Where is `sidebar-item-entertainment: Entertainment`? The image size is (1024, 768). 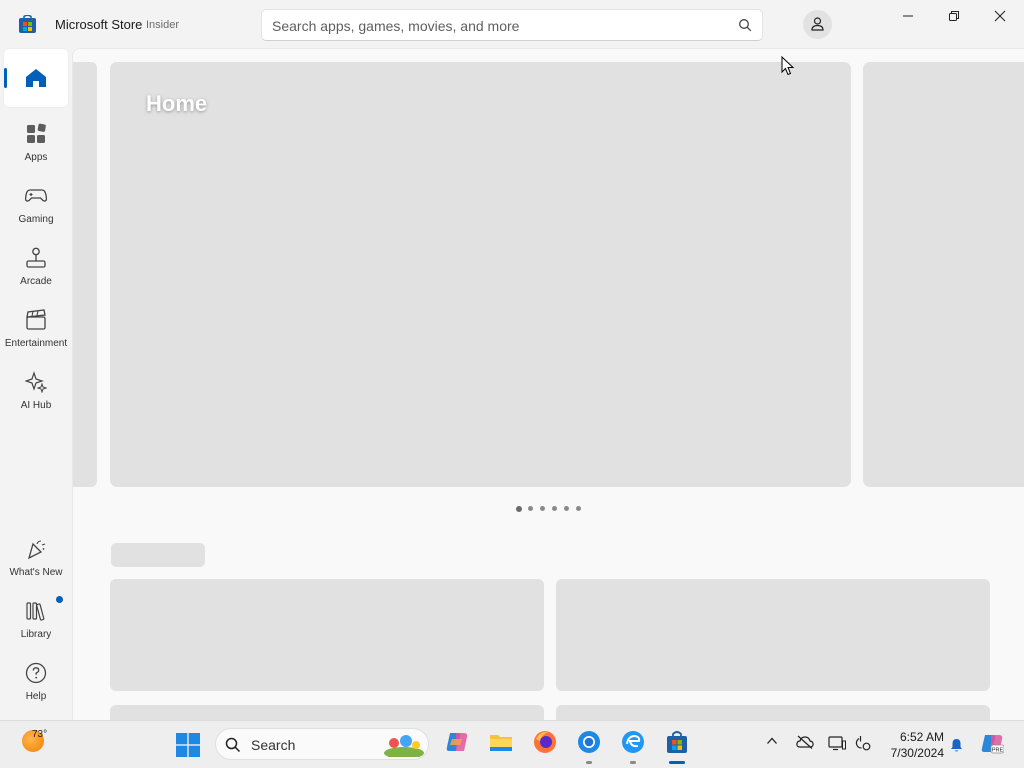
sidebar-item-entertainment: Entertainment is located at coordinates (36, 329).